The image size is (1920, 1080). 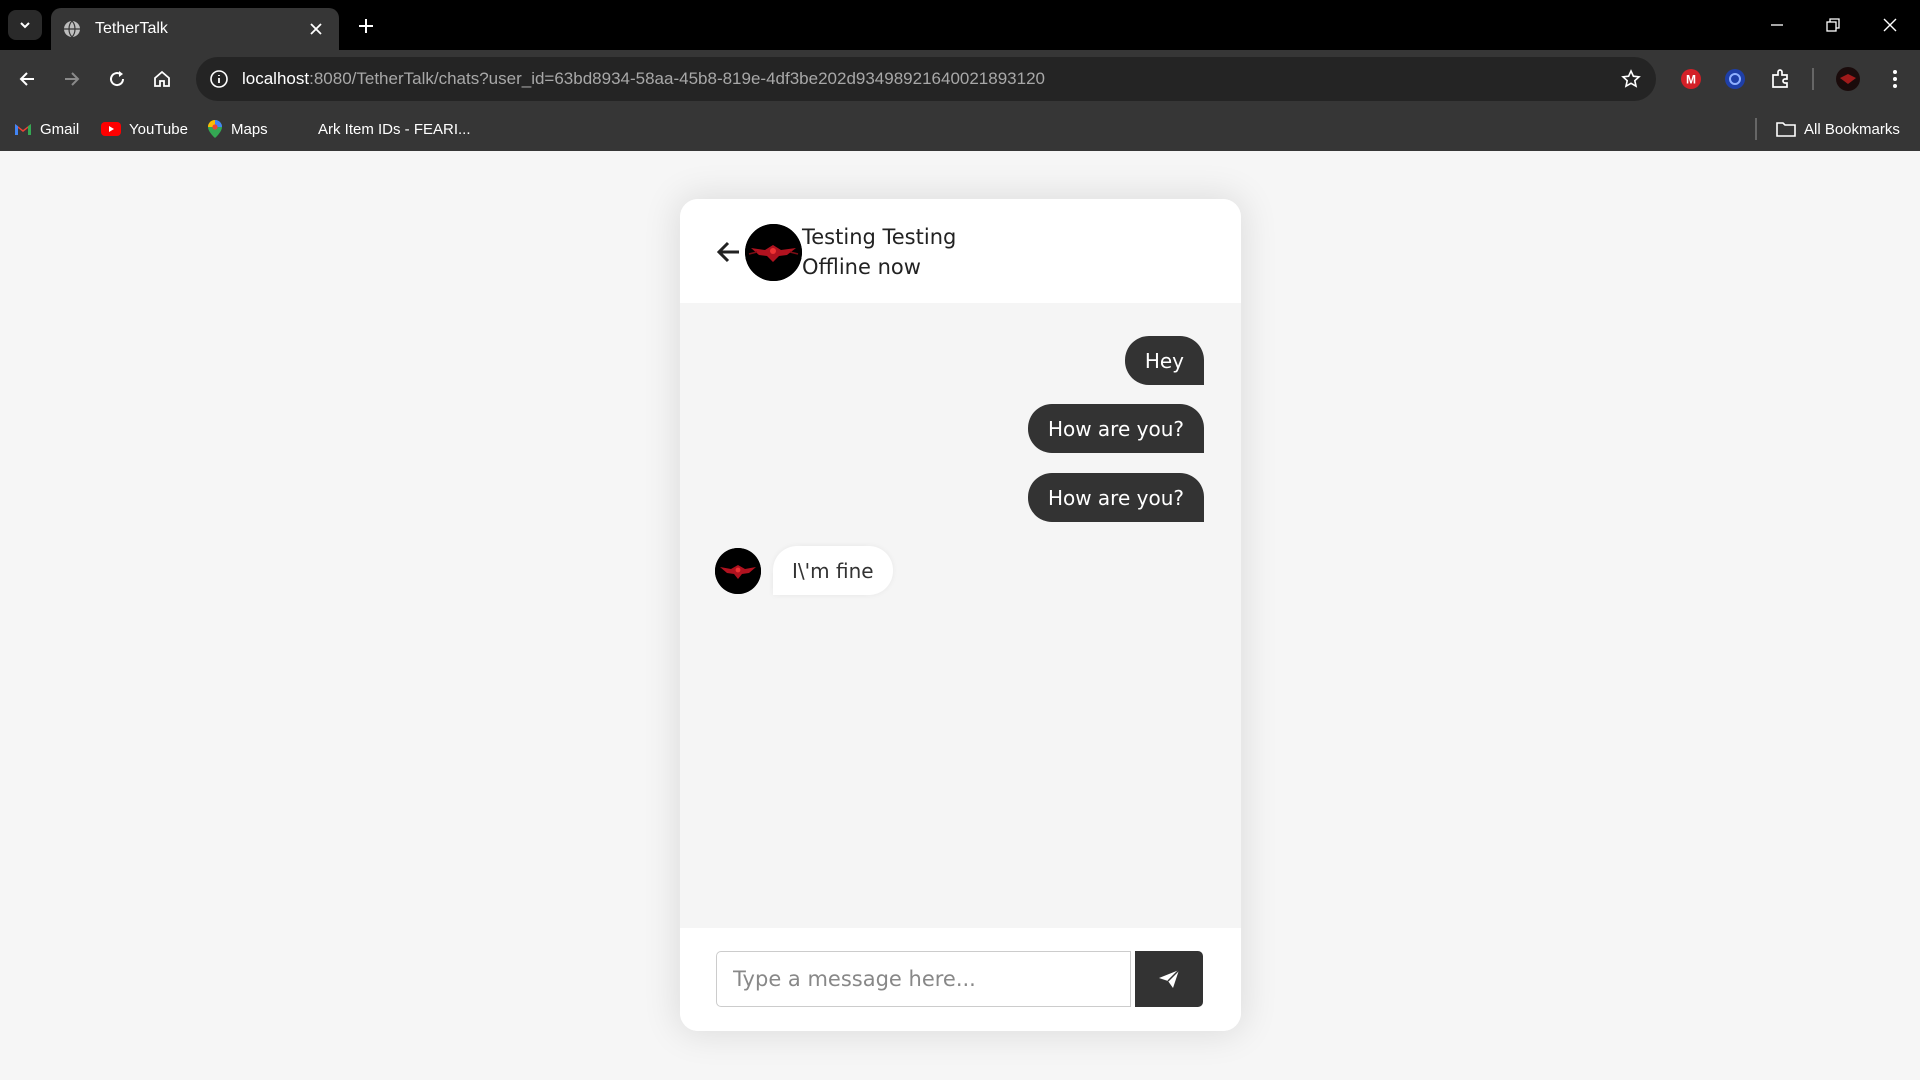 I want to click on youtube-icon, so click(x=111, y=129).